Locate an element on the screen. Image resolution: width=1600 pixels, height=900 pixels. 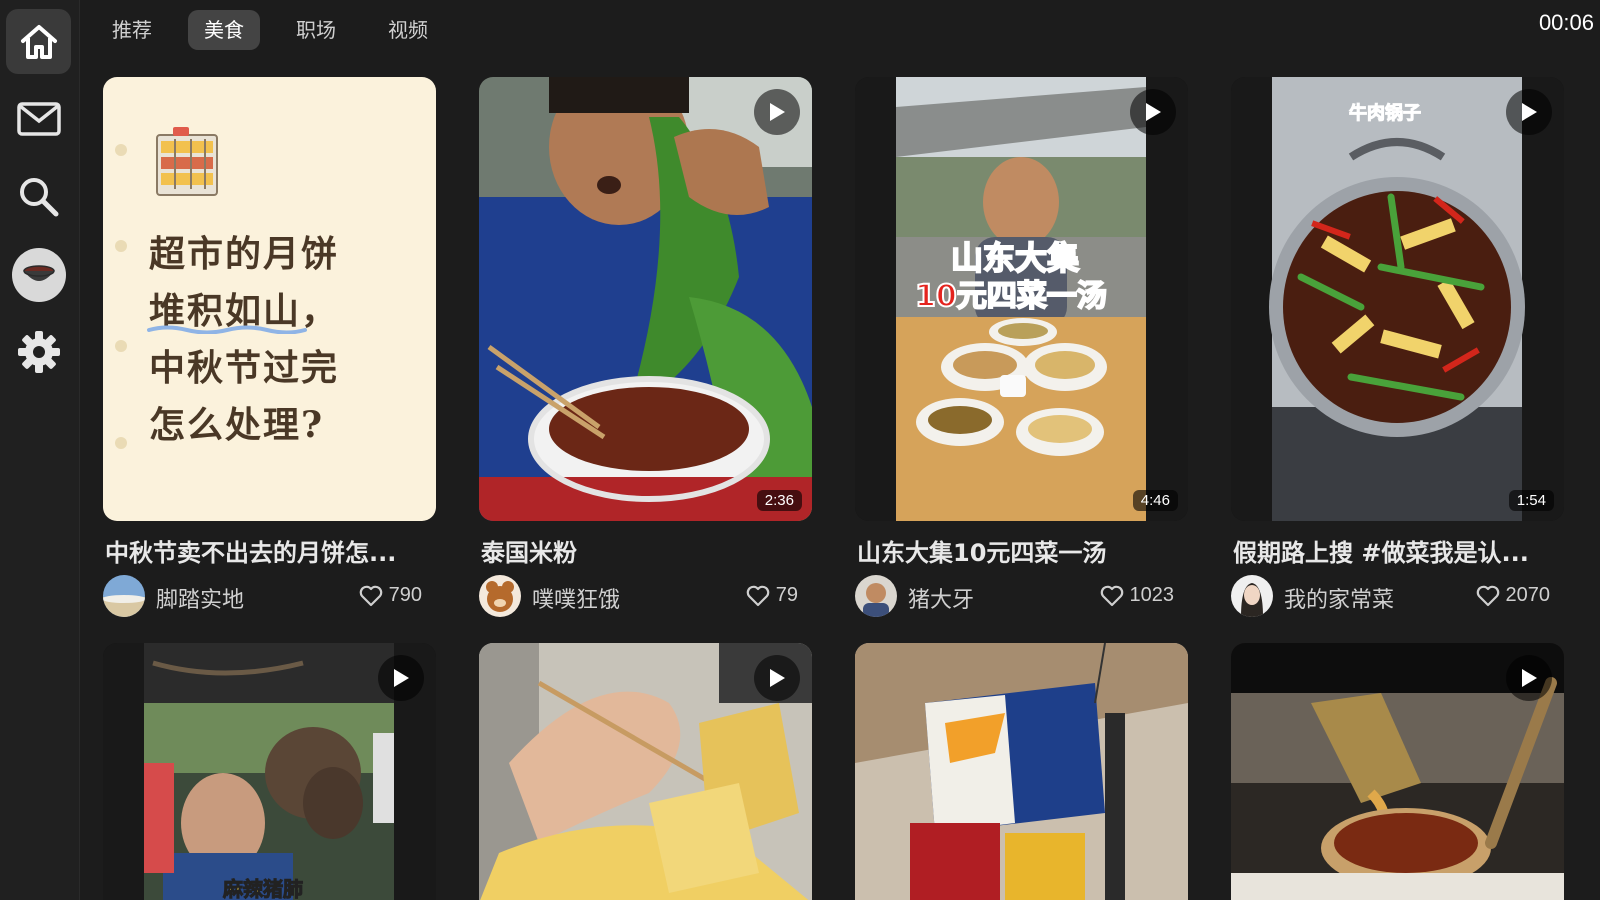
note-text-line: 超市的月饼 is located at coordinates (244, 254).